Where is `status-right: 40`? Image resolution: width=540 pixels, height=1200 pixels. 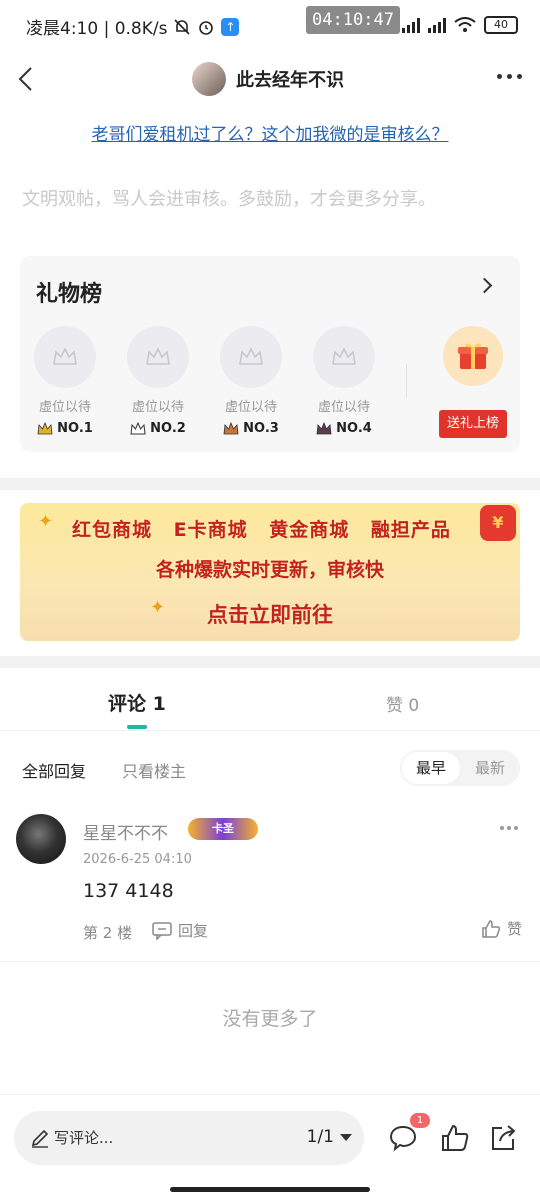
status-right: 40 is located at coordinates (460, 25).